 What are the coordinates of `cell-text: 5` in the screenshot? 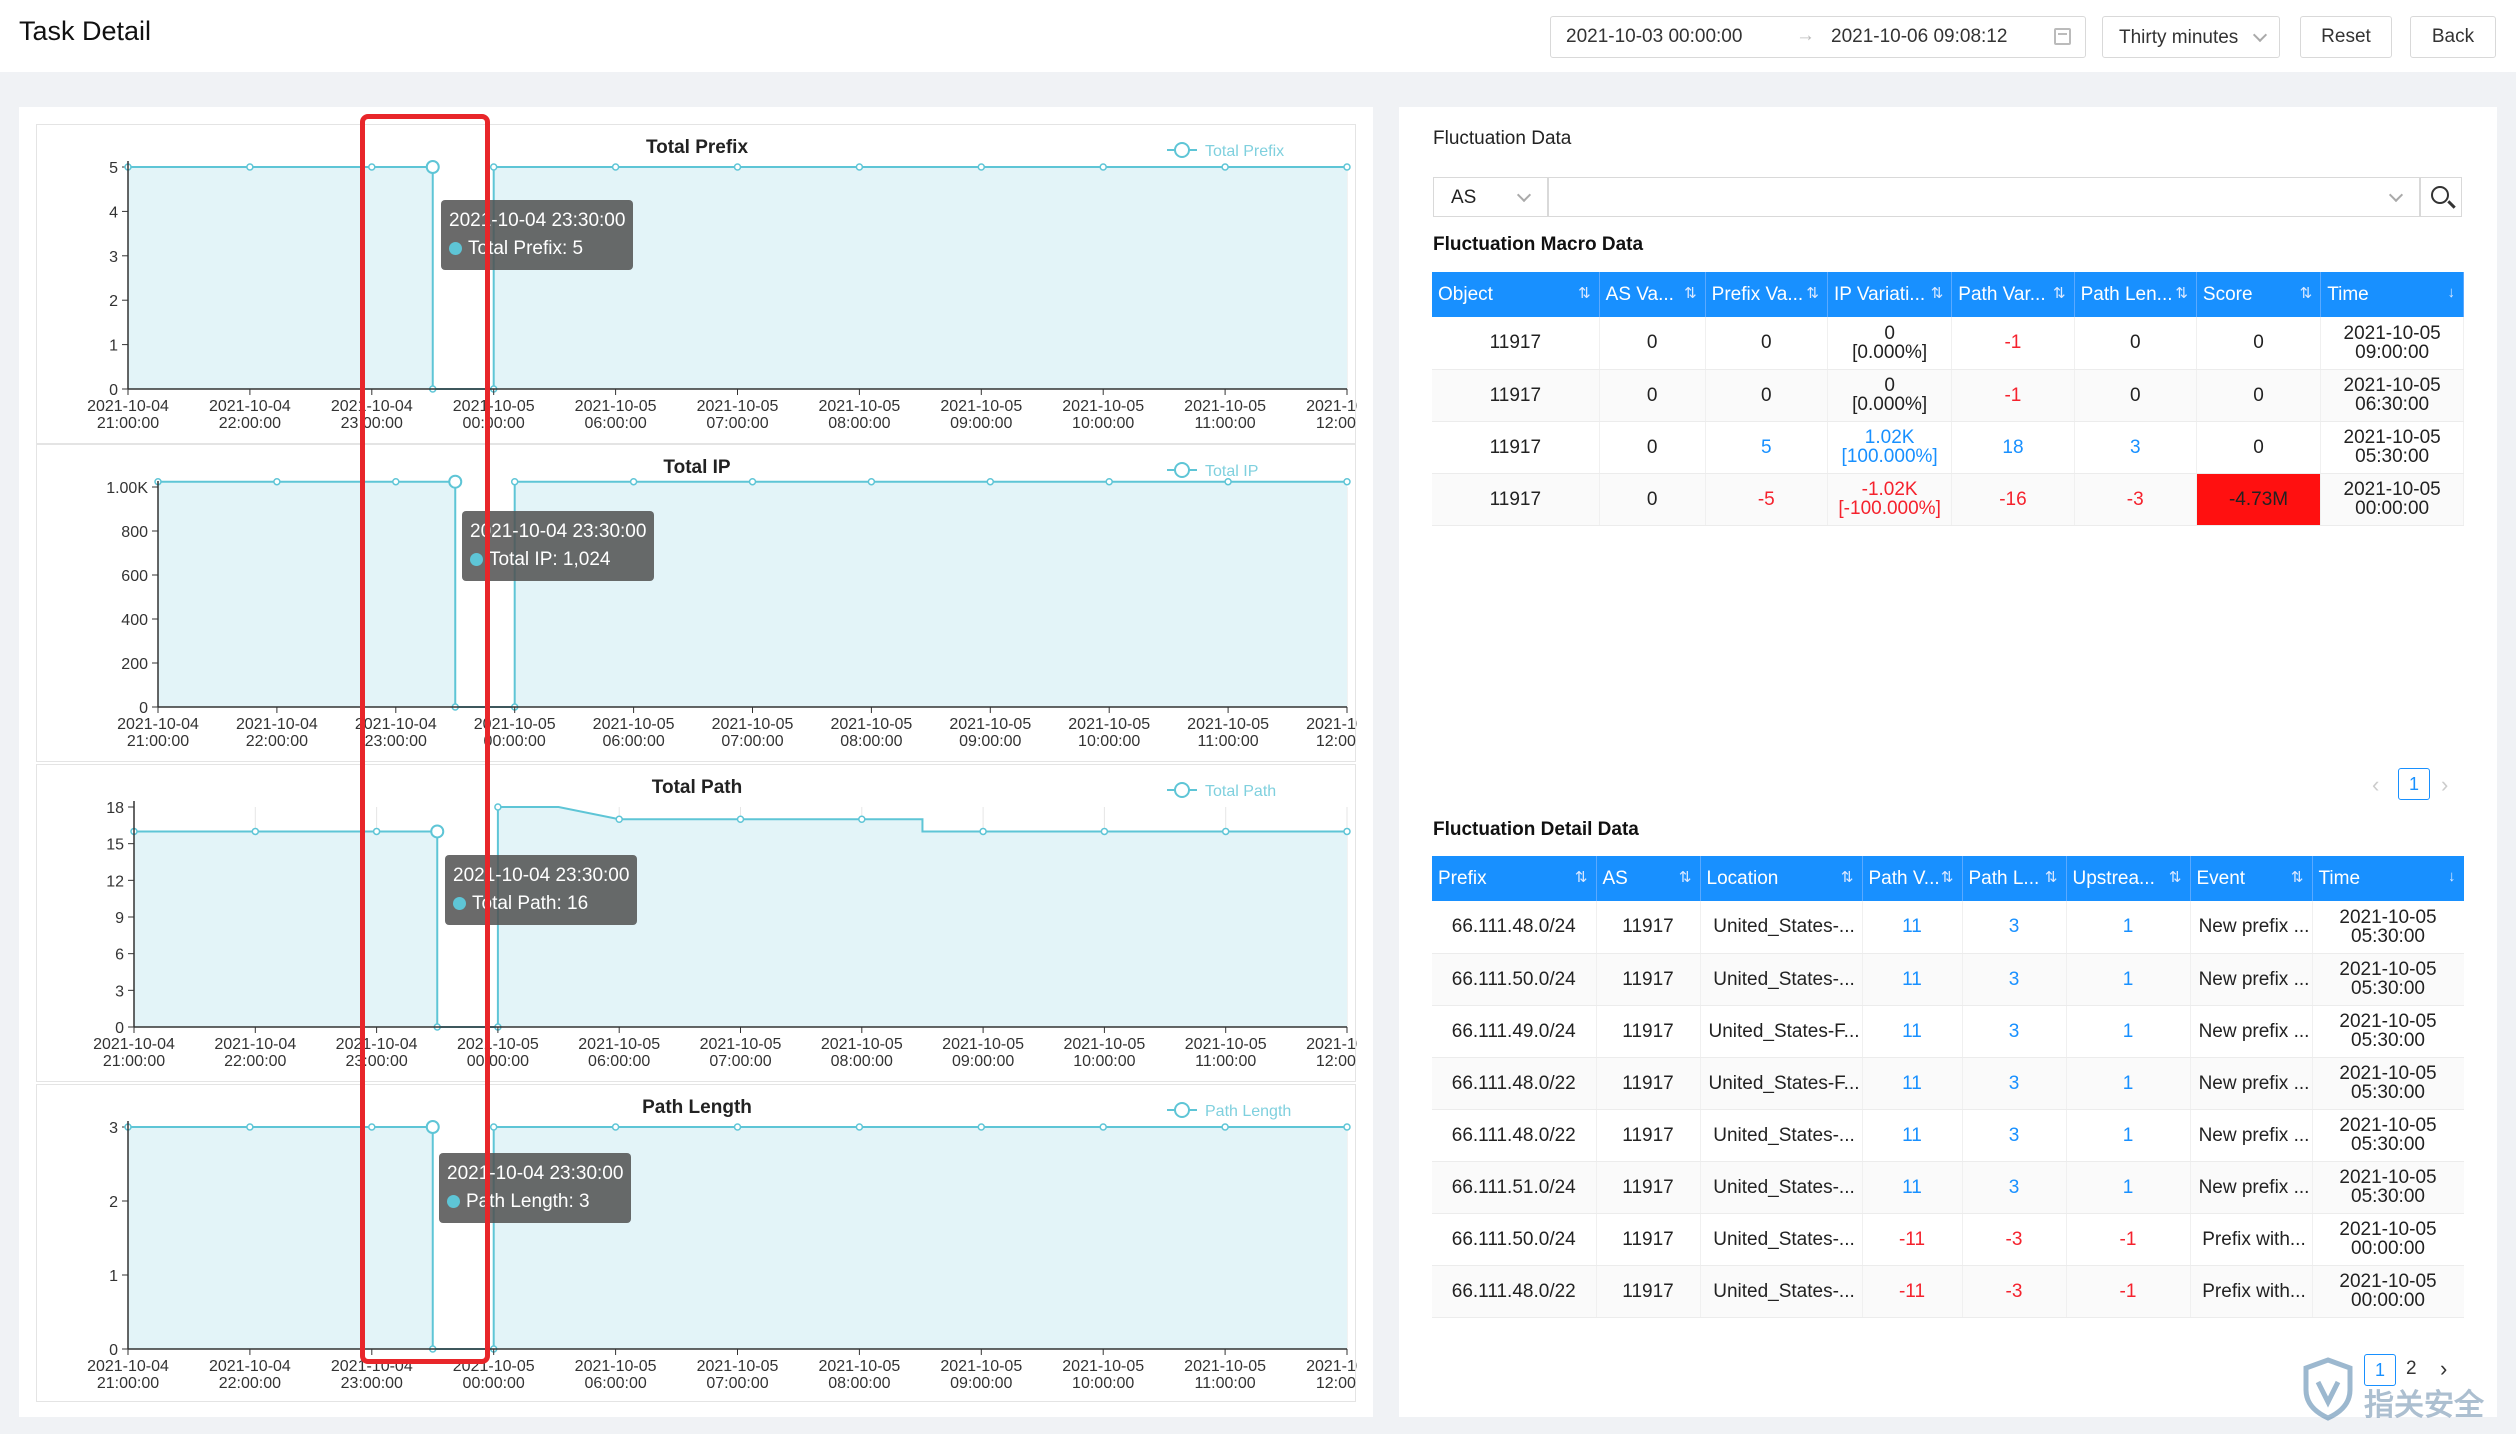 It's located at (1766, 447).